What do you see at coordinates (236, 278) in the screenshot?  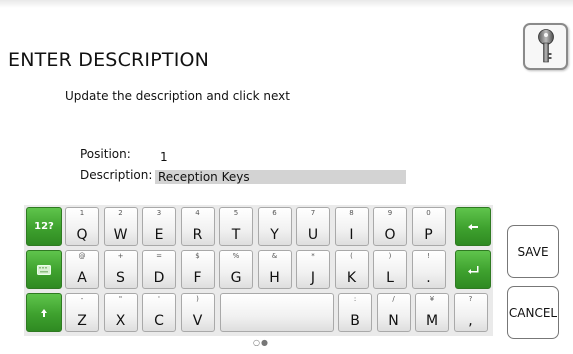 I see `key-main-label: G` at bounding box center [236, 278].